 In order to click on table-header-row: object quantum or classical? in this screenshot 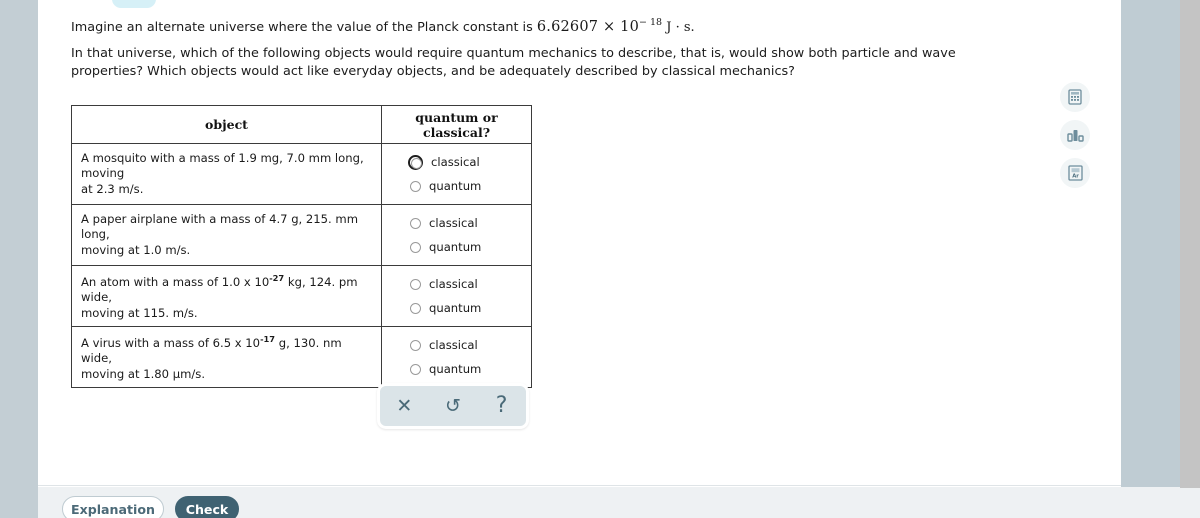, I will do `click(301, 124)`.